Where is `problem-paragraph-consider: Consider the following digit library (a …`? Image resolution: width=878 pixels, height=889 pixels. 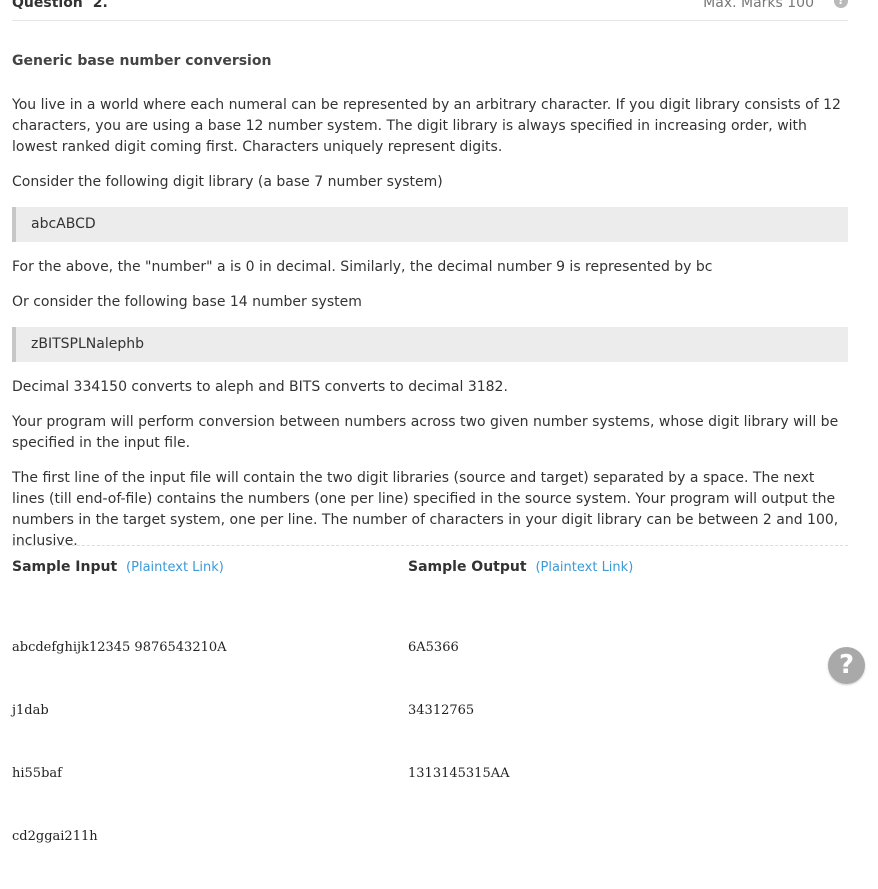 problem-paragraph-consider: Consider the following digit library (a … is located at coordinates (227, 182).